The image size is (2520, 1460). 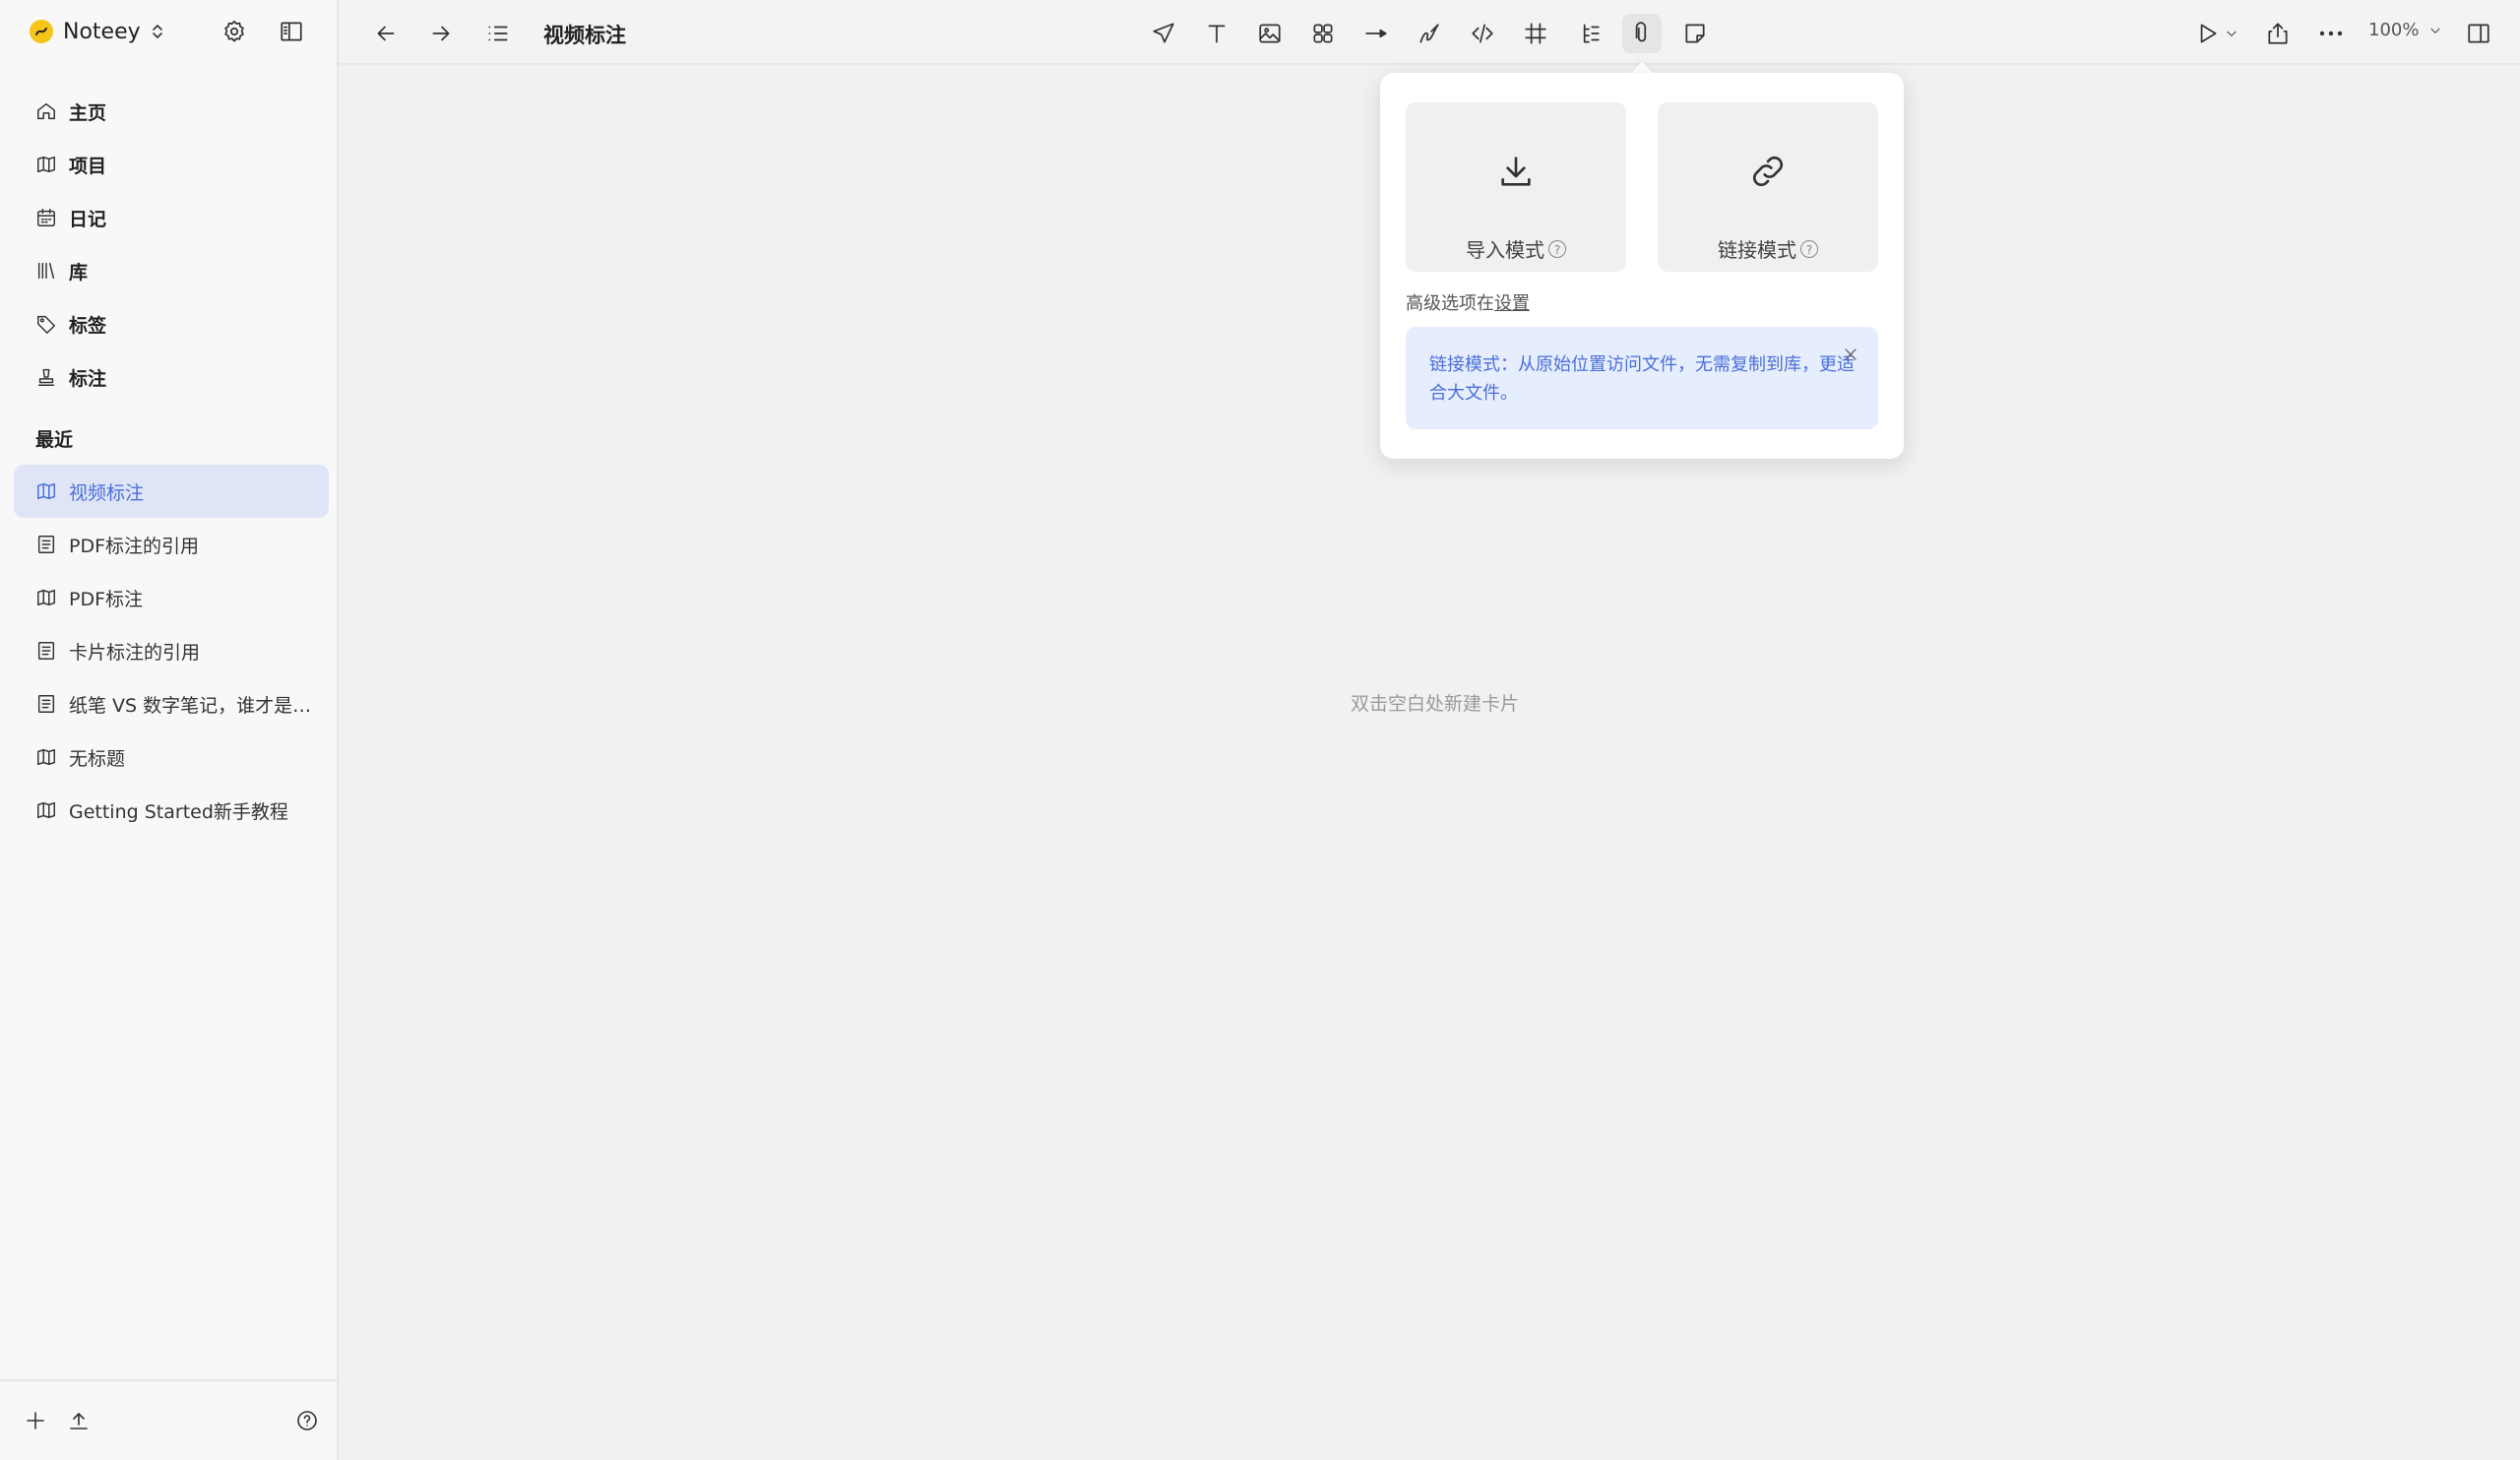 I want to click on text-tool-button, so click(x=1216, y=33).